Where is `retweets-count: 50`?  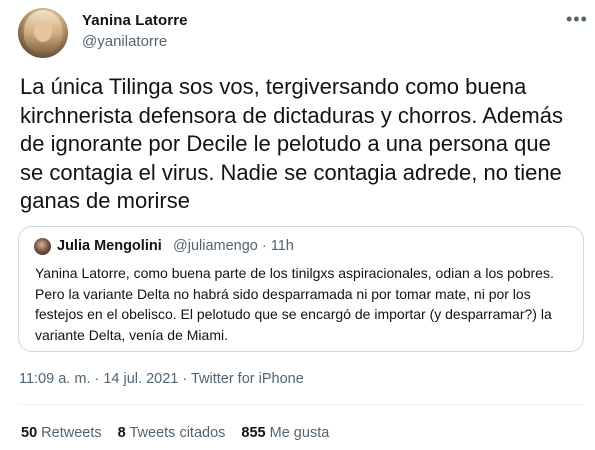 retweets-count: 50 is located at coordinates (29, 433).